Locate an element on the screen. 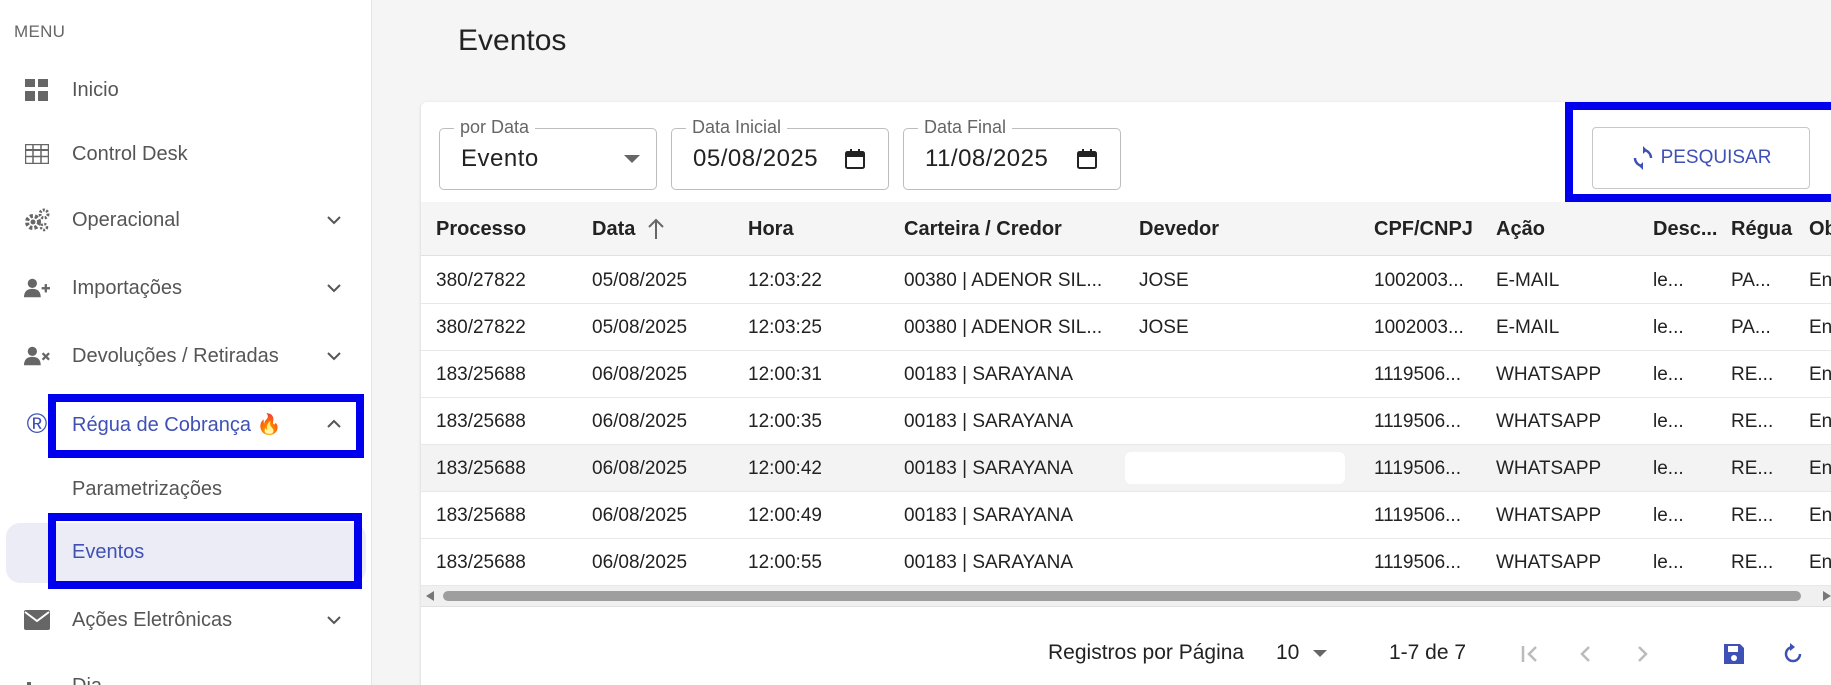 This screenshot has width=1831, height=685. cell-hora: 12:00:42 is located at coordinates (785, 468).